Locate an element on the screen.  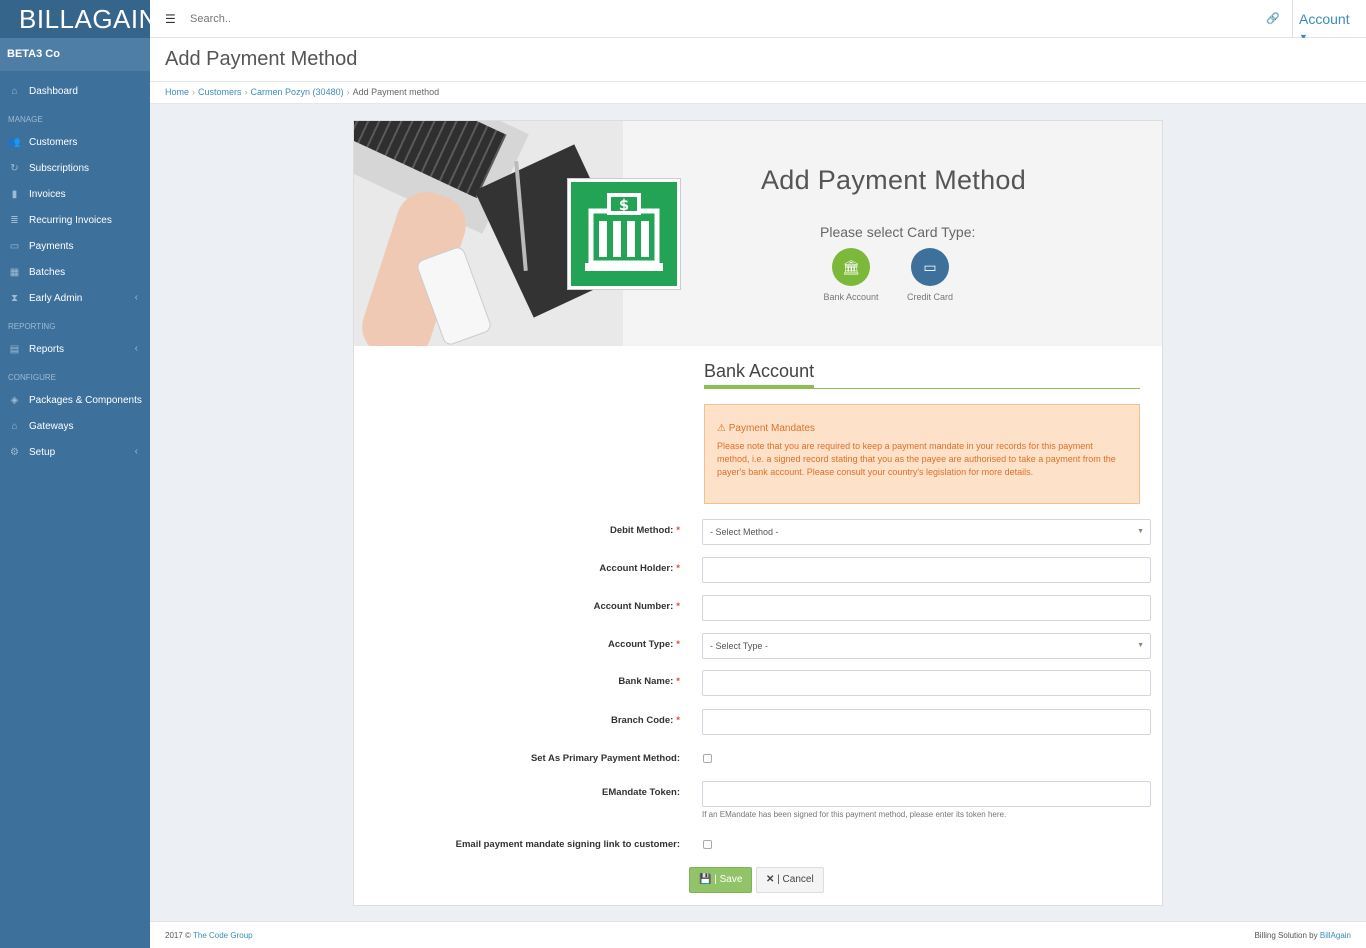
table-icon: ▦ is located at coordinates (14, 272).